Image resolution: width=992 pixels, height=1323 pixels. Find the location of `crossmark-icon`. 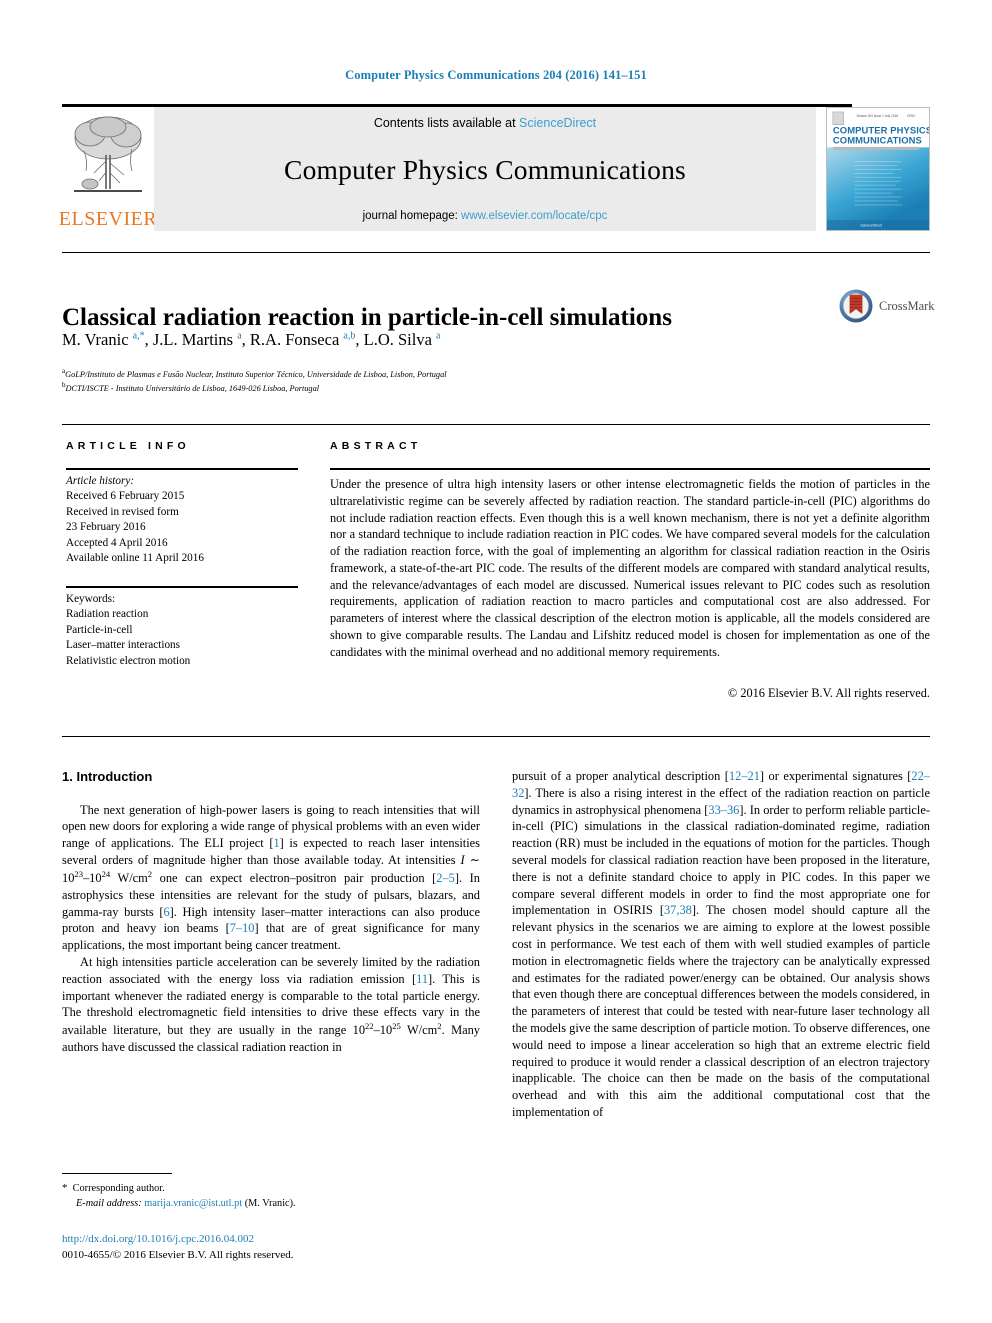

crossmark-icon is located at coordinates (856, 306).